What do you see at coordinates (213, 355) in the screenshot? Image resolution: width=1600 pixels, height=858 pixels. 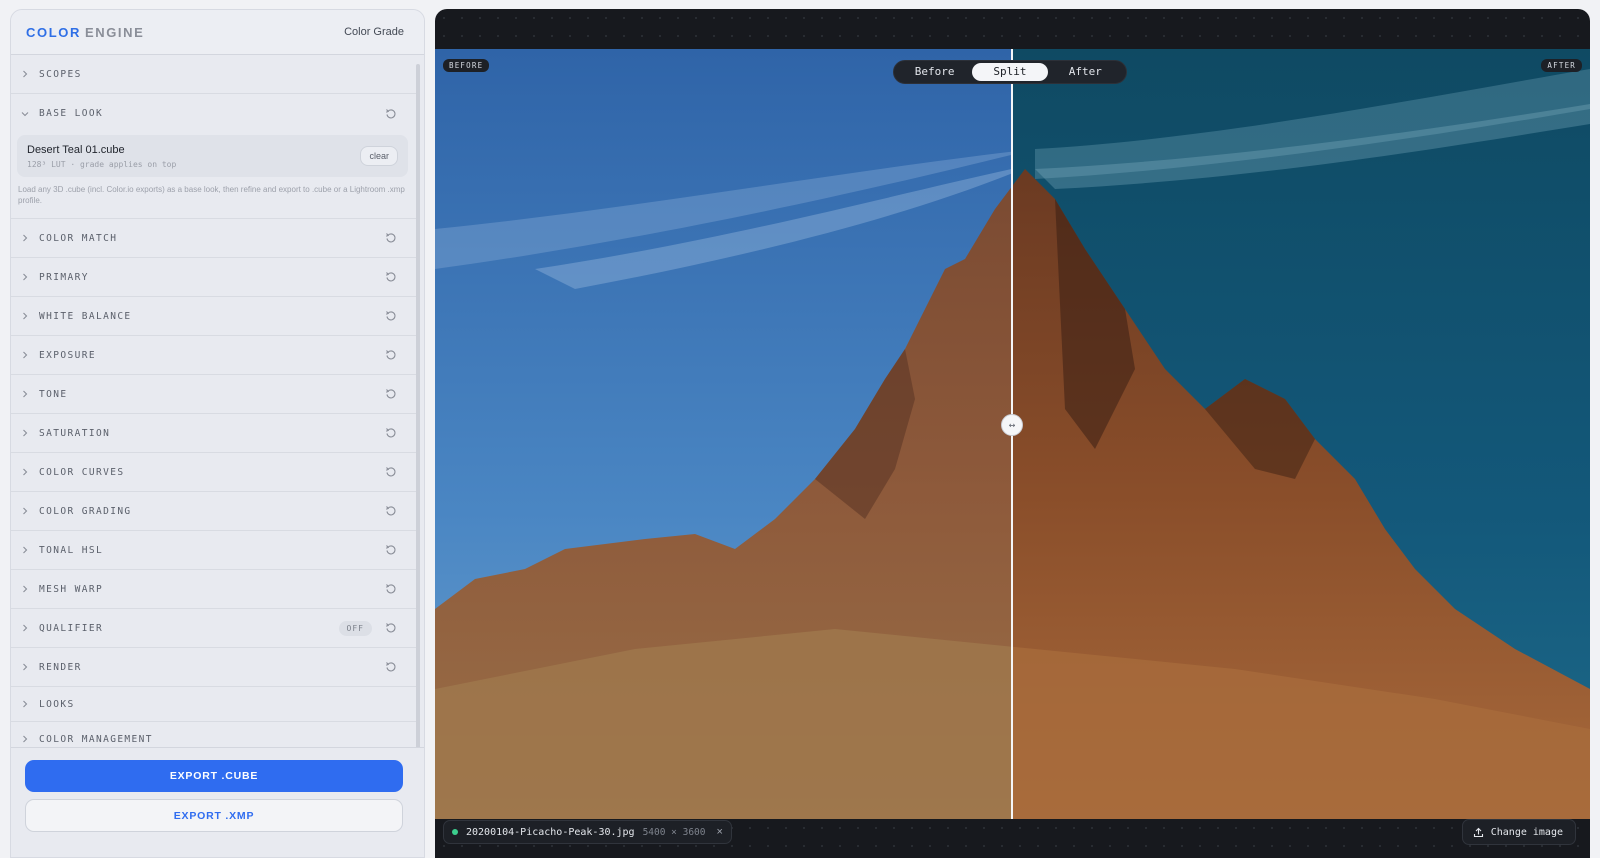 I see `section-exposure: EXPOSURE` at bounding box center [213, 355].